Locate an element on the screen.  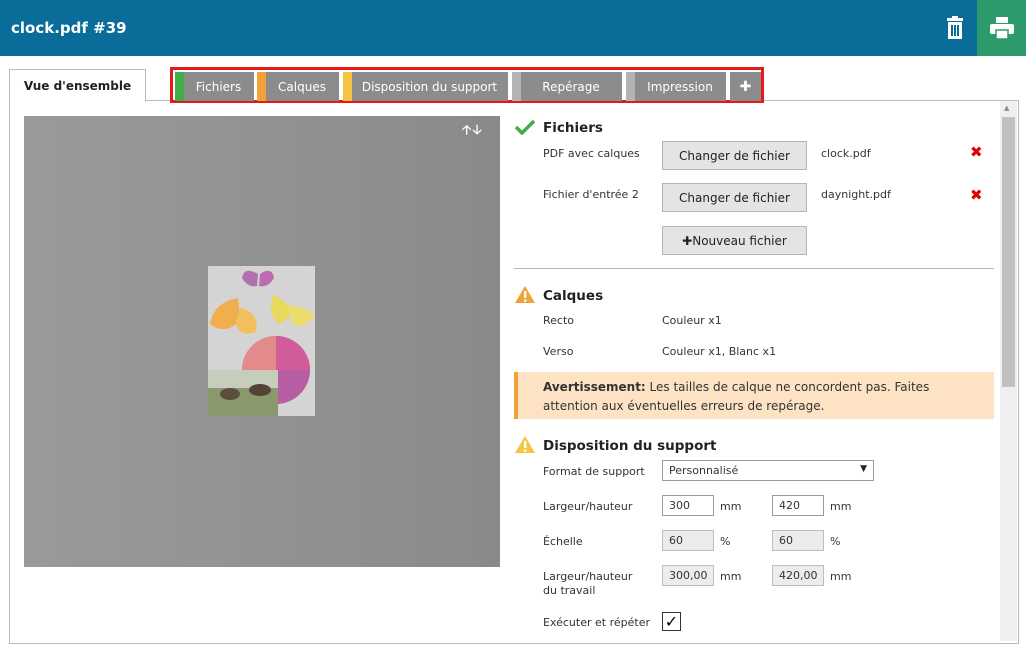
tab-impression: Impression is located at coordinates (676, 86).